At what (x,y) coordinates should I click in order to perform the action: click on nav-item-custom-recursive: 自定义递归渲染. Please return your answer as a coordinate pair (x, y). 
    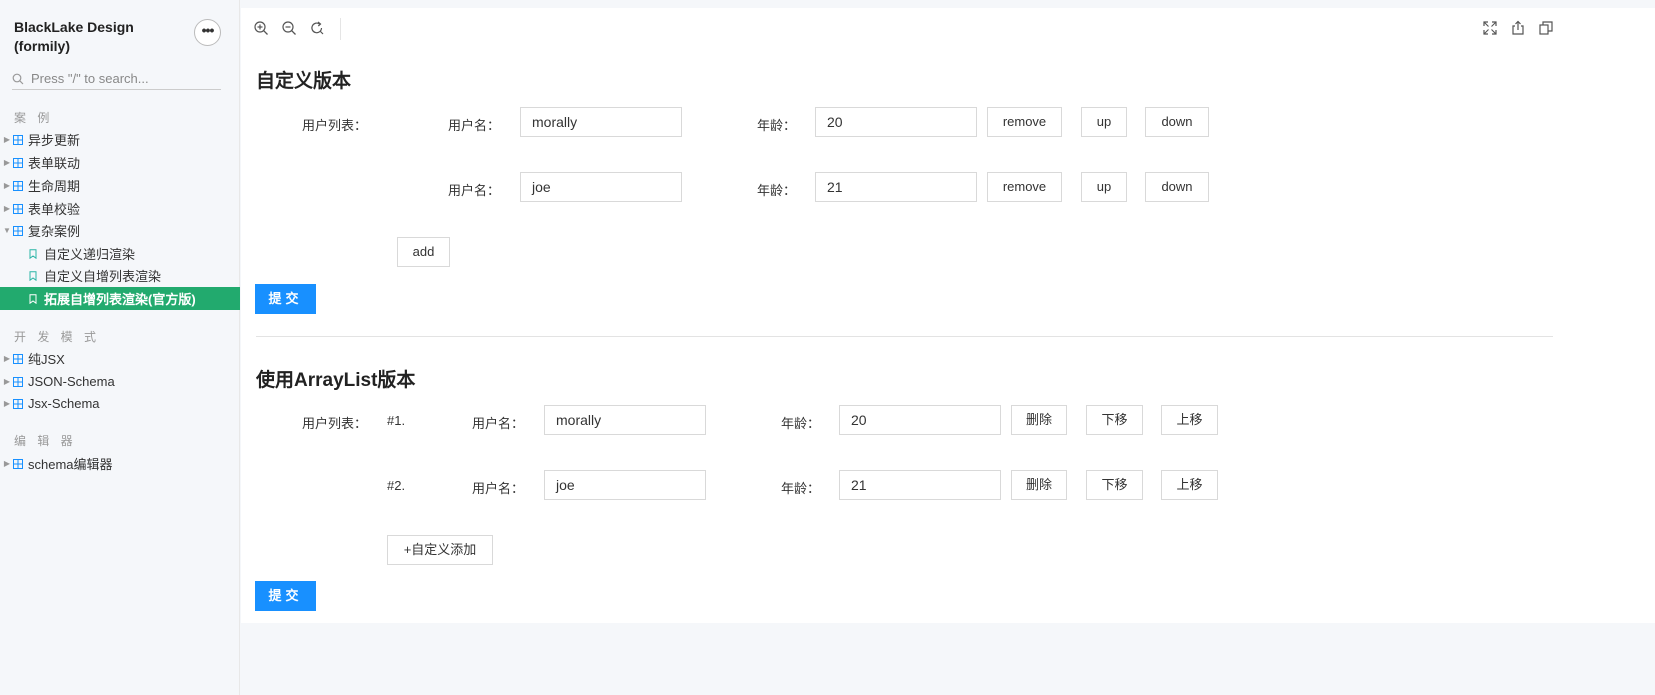
    Looking at the image, I should click on (120, 253).